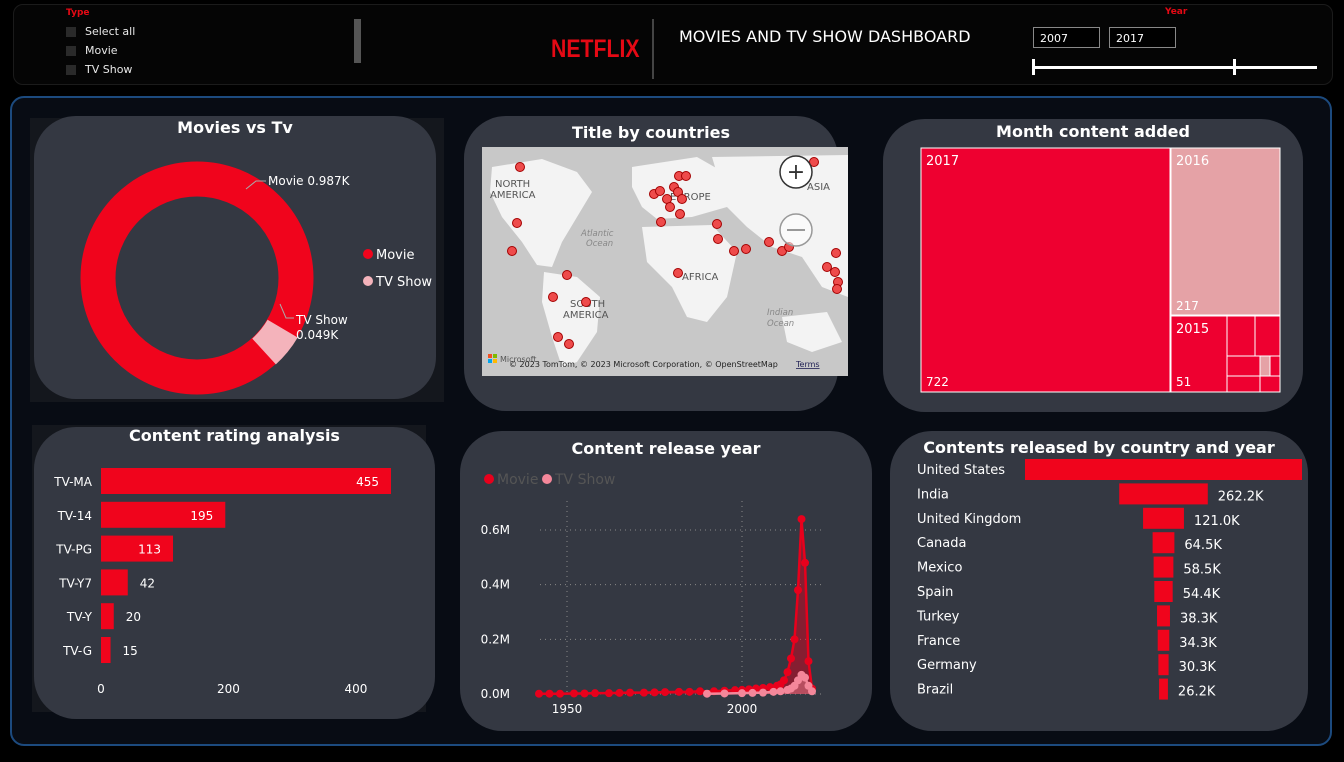 The width and height of the screenshot is (1344, 762). Describe the element at coordinates (1183, 382) in the screenshot. I see `tile-value: 51` at that location.